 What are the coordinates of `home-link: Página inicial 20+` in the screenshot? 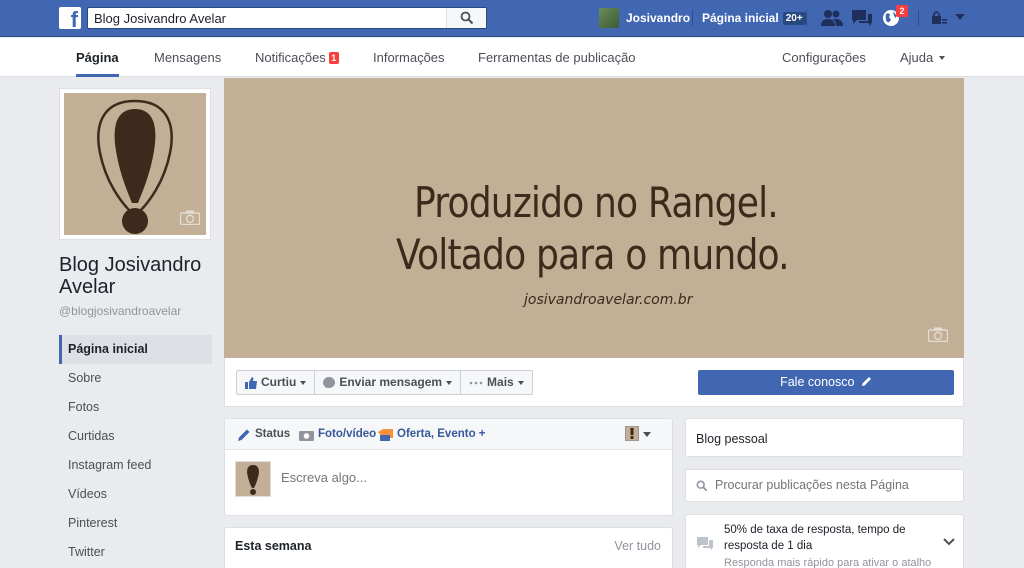 It's located at (754, 18).